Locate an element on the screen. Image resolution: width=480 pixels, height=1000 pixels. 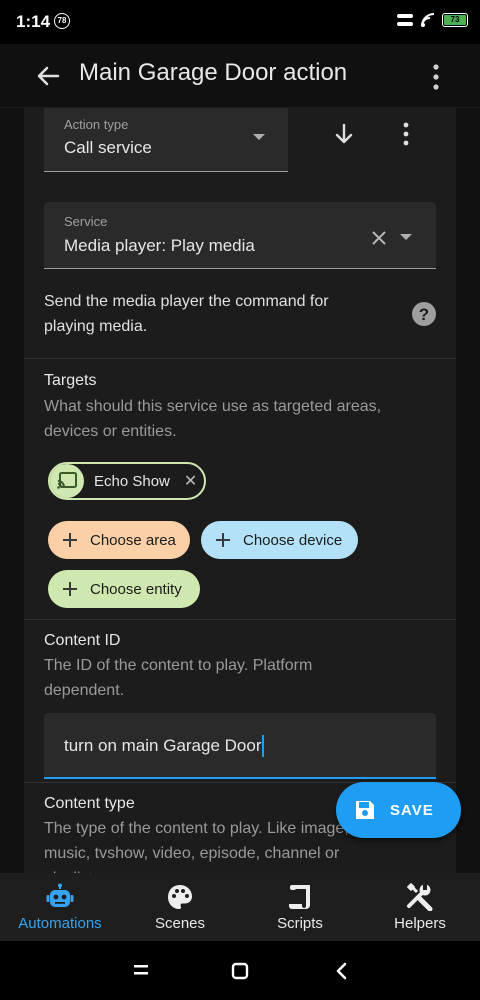
service-label: Service is located at coordinates (86, 221).